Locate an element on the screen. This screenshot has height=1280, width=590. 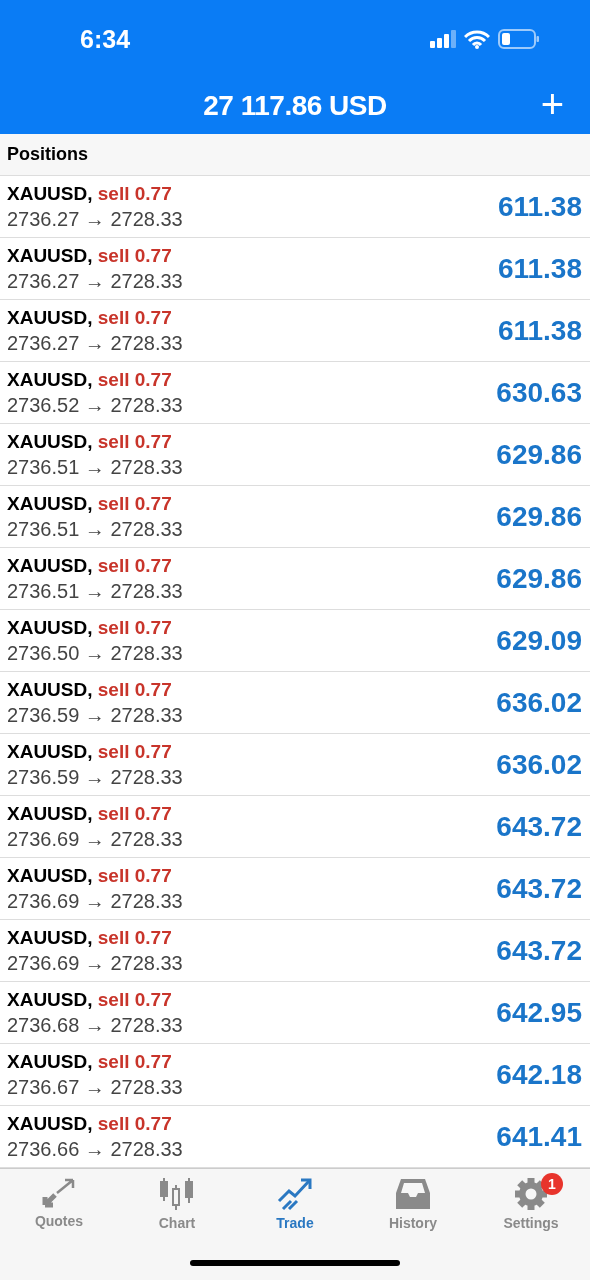
notification-badge: 1 is located at coordinates (552, 1184).